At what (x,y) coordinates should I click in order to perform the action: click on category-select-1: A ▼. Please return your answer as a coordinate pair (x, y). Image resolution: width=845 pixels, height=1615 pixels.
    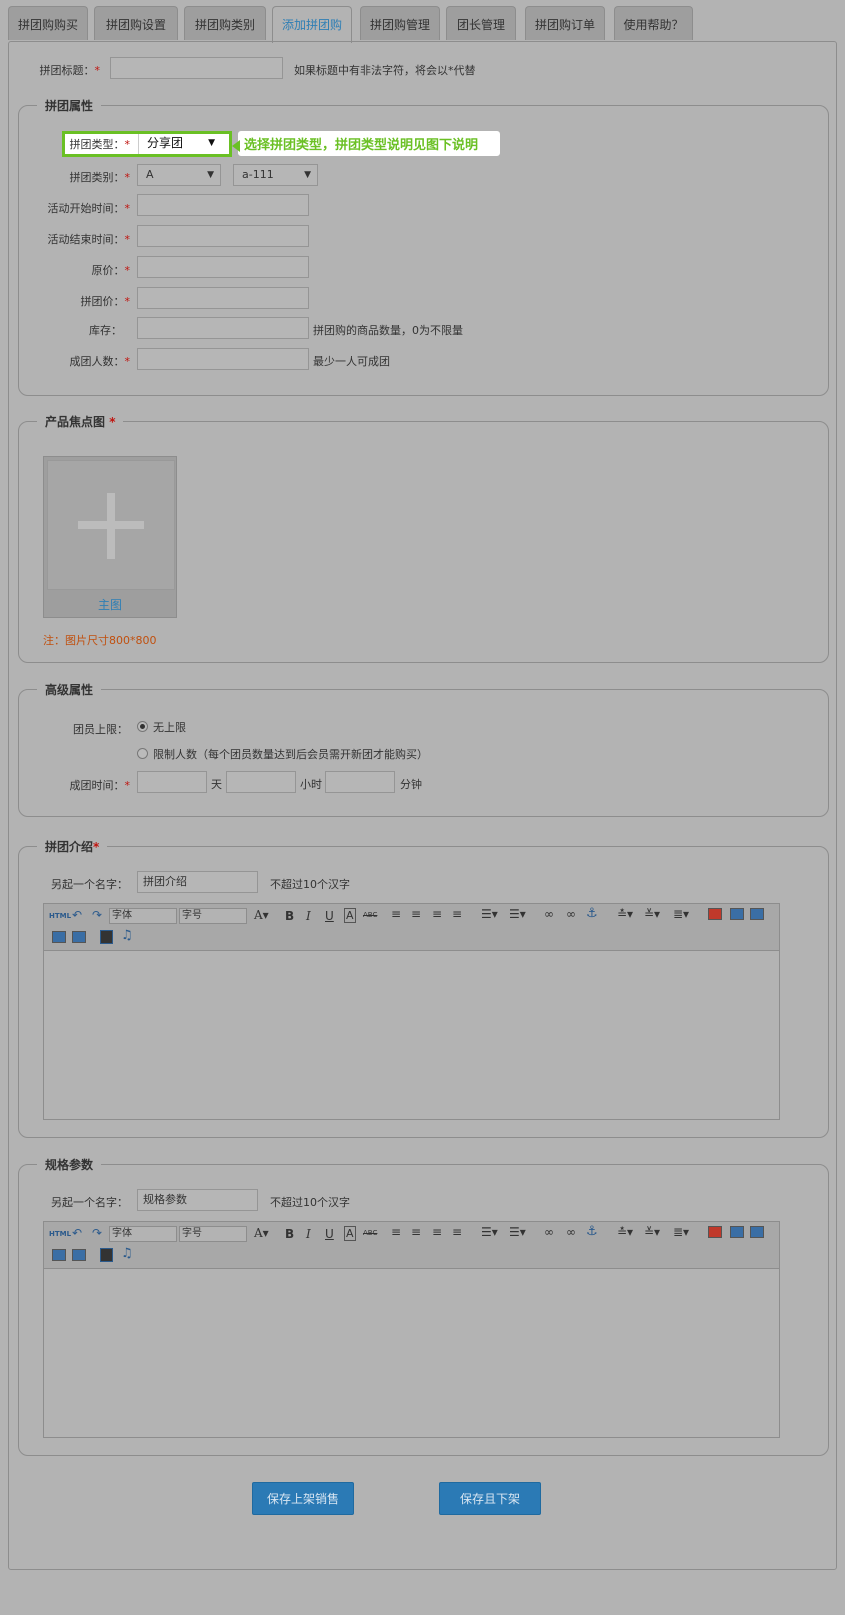
    Looking at the image, I should click on (179, 175).